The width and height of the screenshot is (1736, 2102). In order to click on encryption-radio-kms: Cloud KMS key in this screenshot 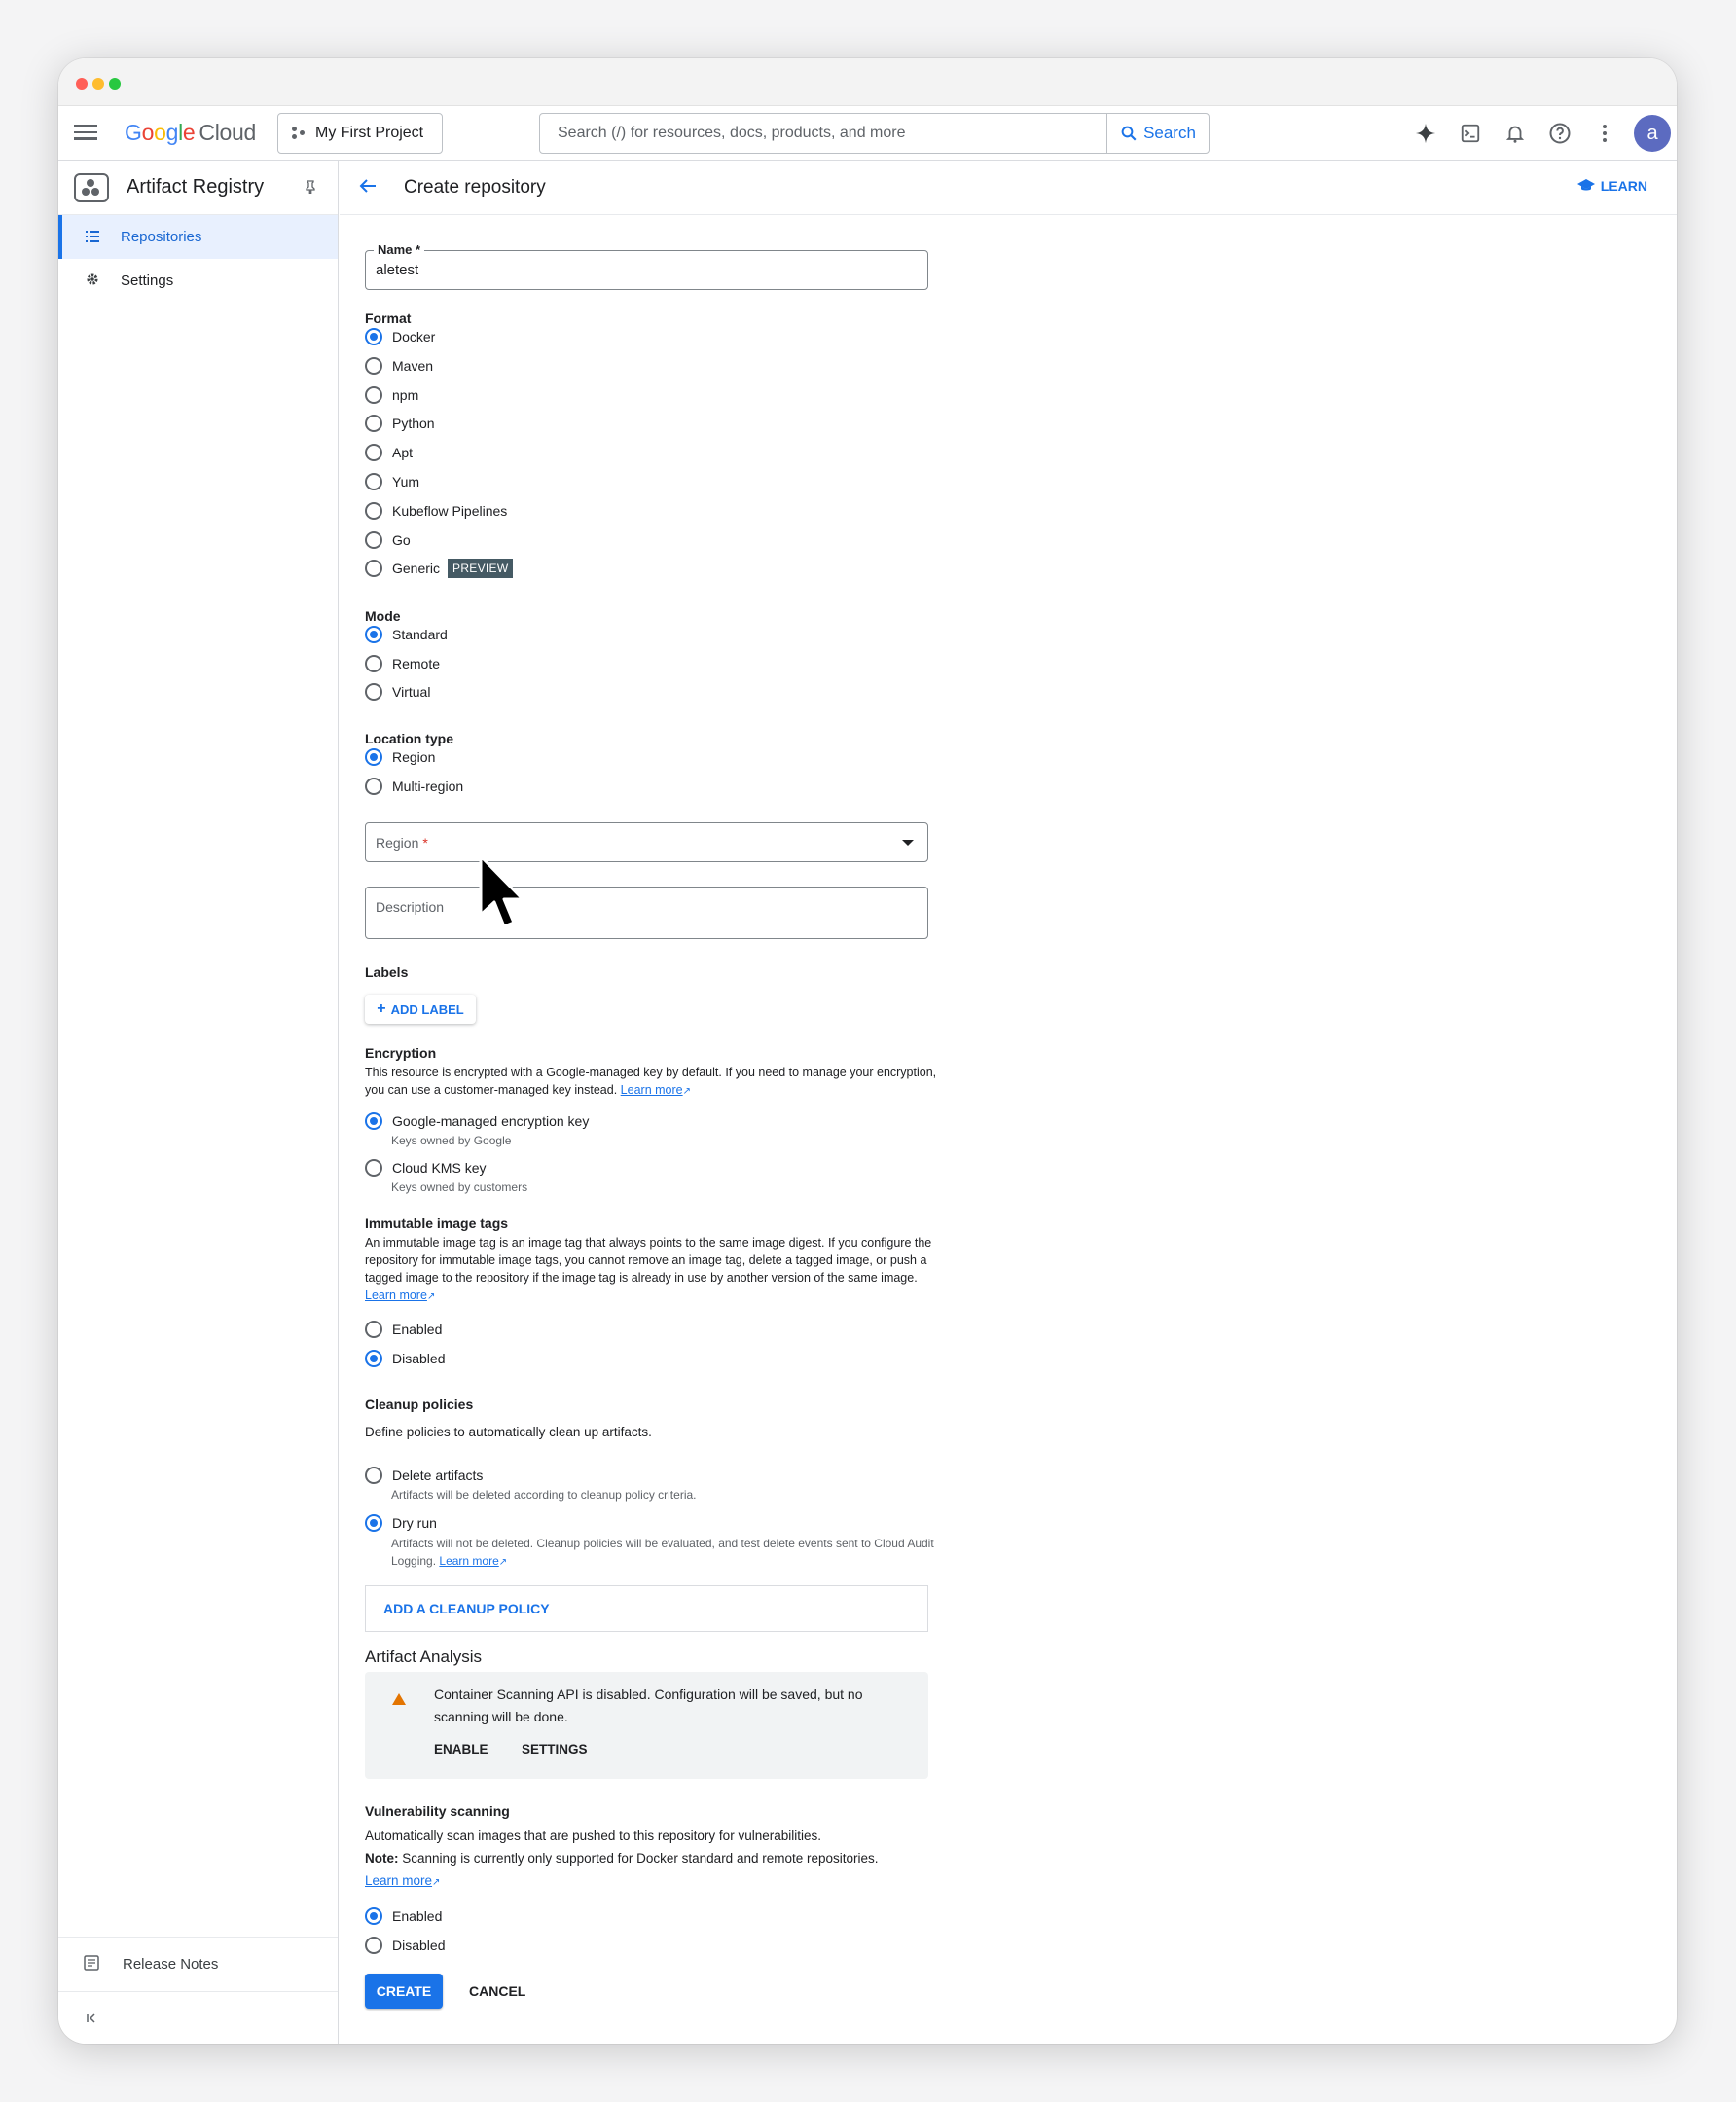, I will do `click(426, 1167)`.